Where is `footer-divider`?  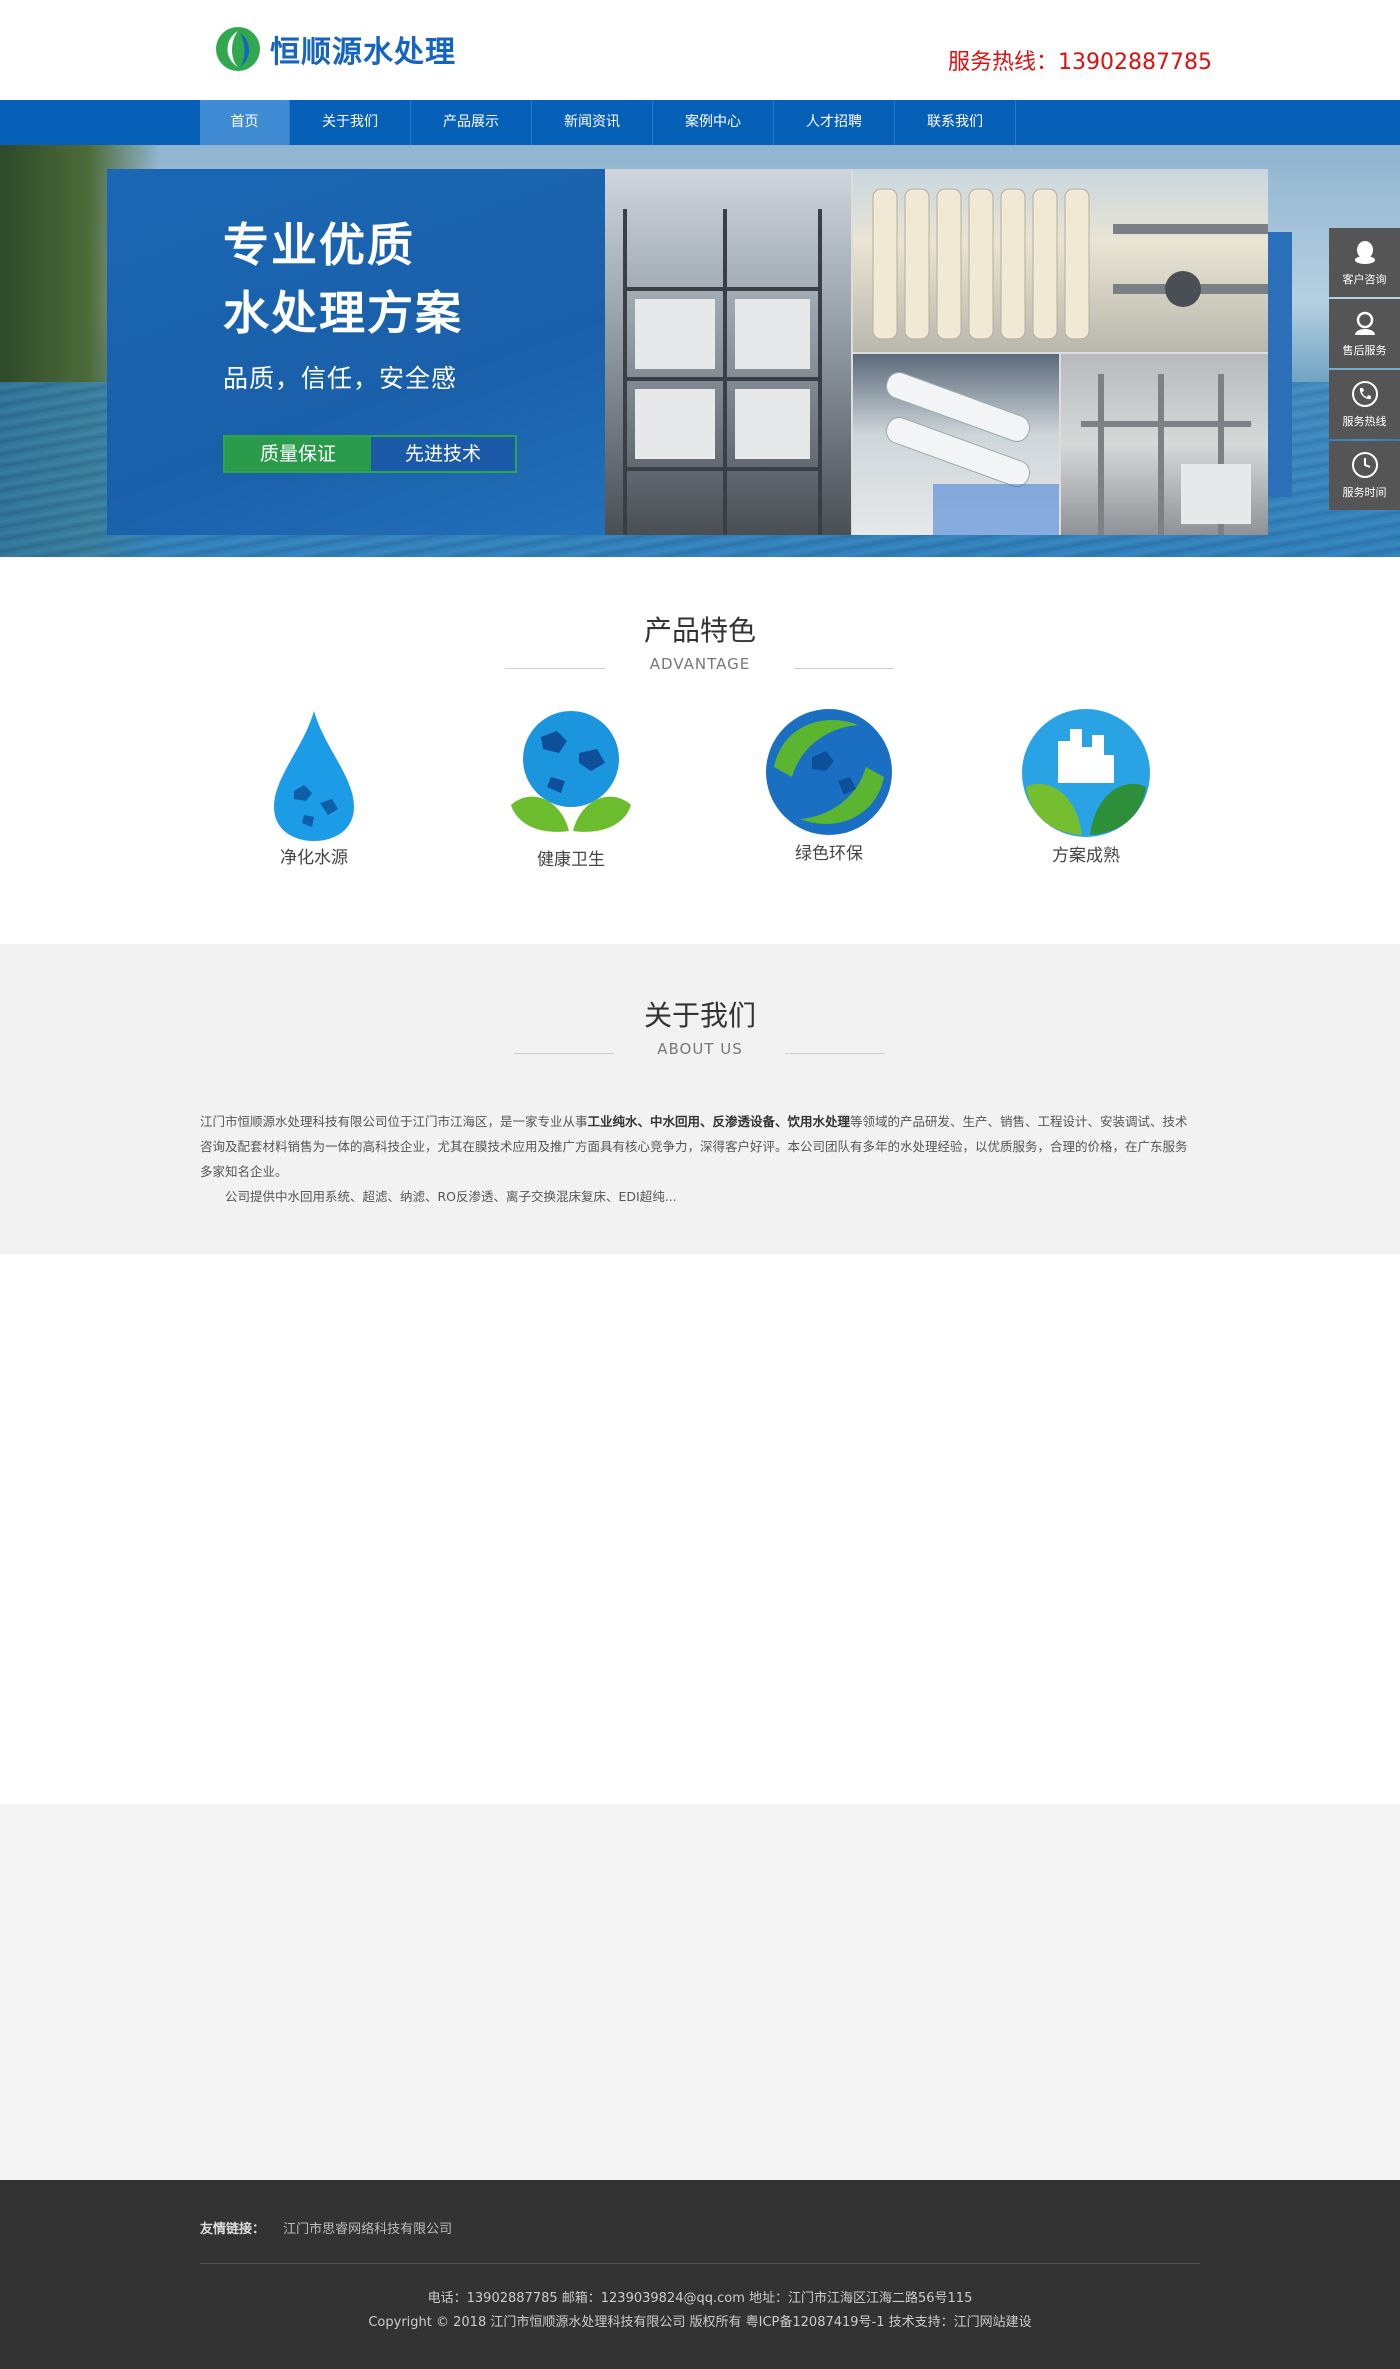 footer-divider is located at coordinates (700, 2263).